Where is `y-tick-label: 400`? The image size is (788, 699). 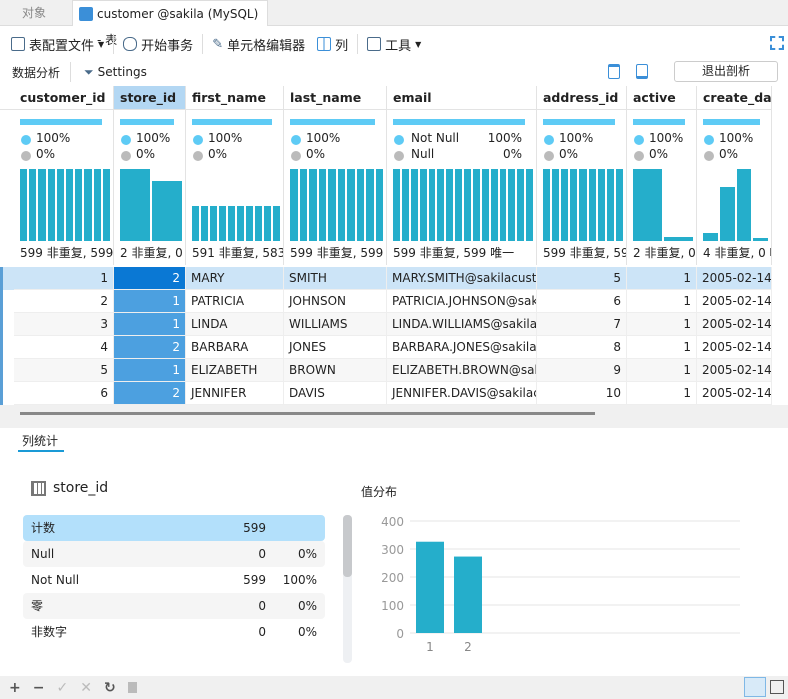
y-tick-label: 400 is located at coordinates (392, 522).